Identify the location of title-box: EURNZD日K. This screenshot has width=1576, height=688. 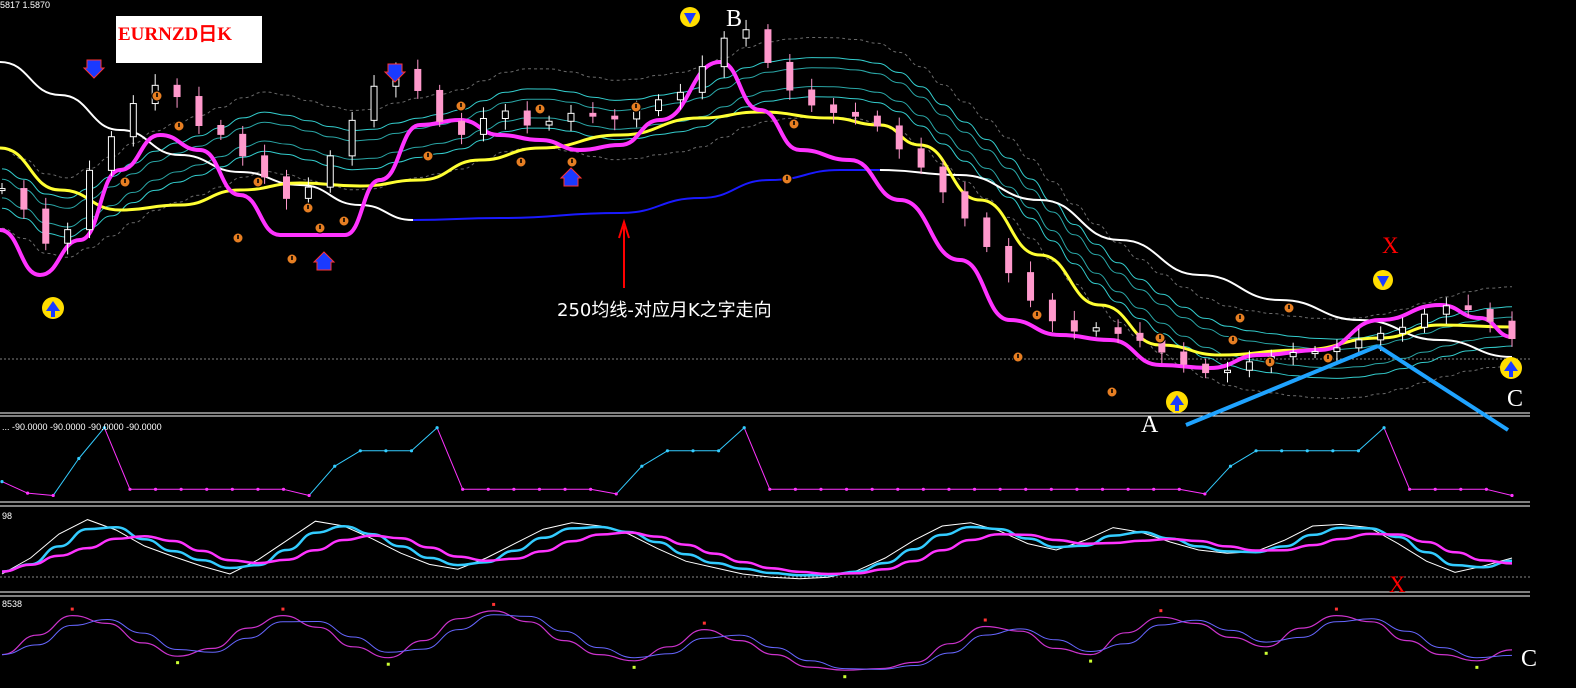
(189, 39).